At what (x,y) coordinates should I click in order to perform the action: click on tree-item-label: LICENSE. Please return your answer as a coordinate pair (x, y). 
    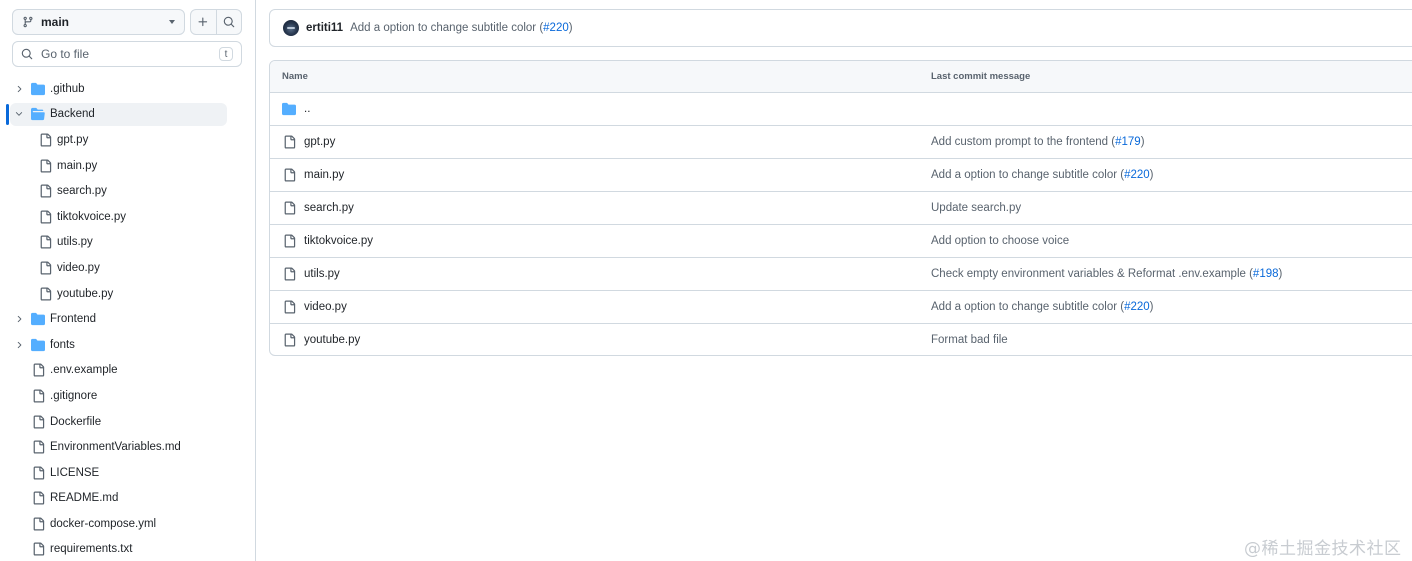
    Looking at the image, I should click on (75, 472).